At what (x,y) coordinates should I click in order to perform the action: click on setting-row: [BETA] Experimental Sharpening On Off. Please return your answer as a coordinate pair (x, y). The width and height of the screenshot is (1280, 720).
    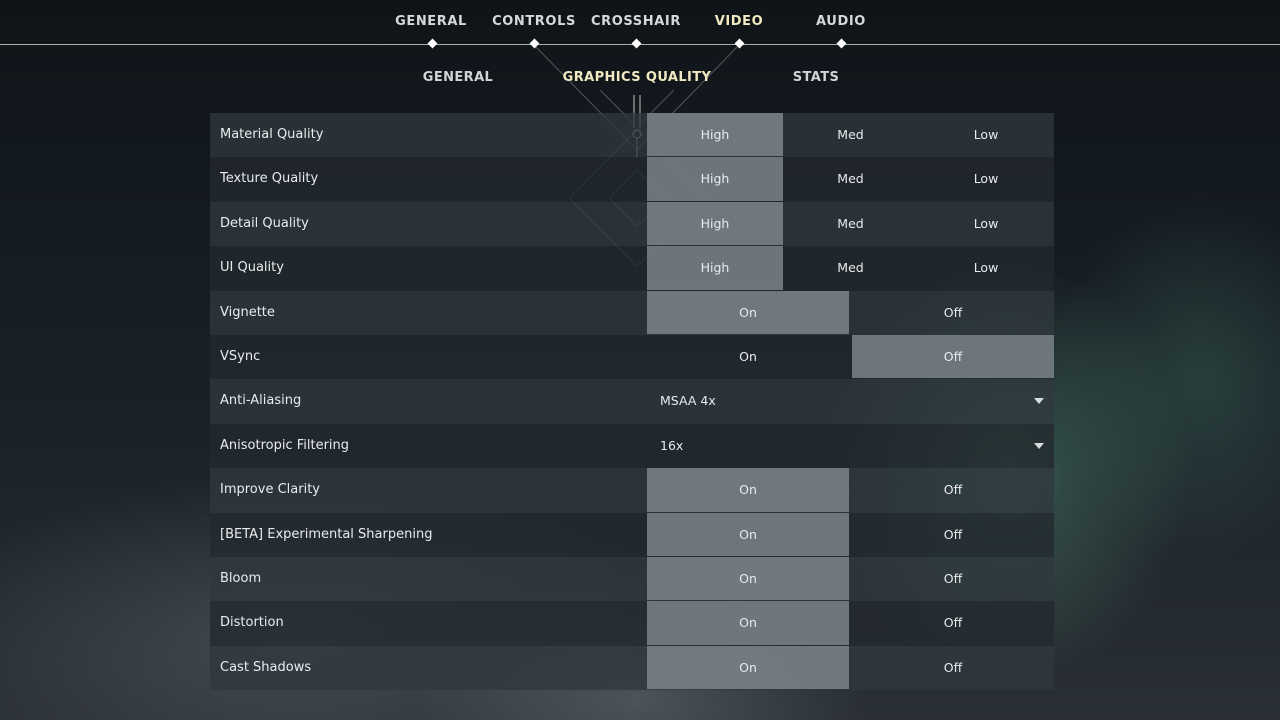
    Looking at the image, I should click on (632, 534).